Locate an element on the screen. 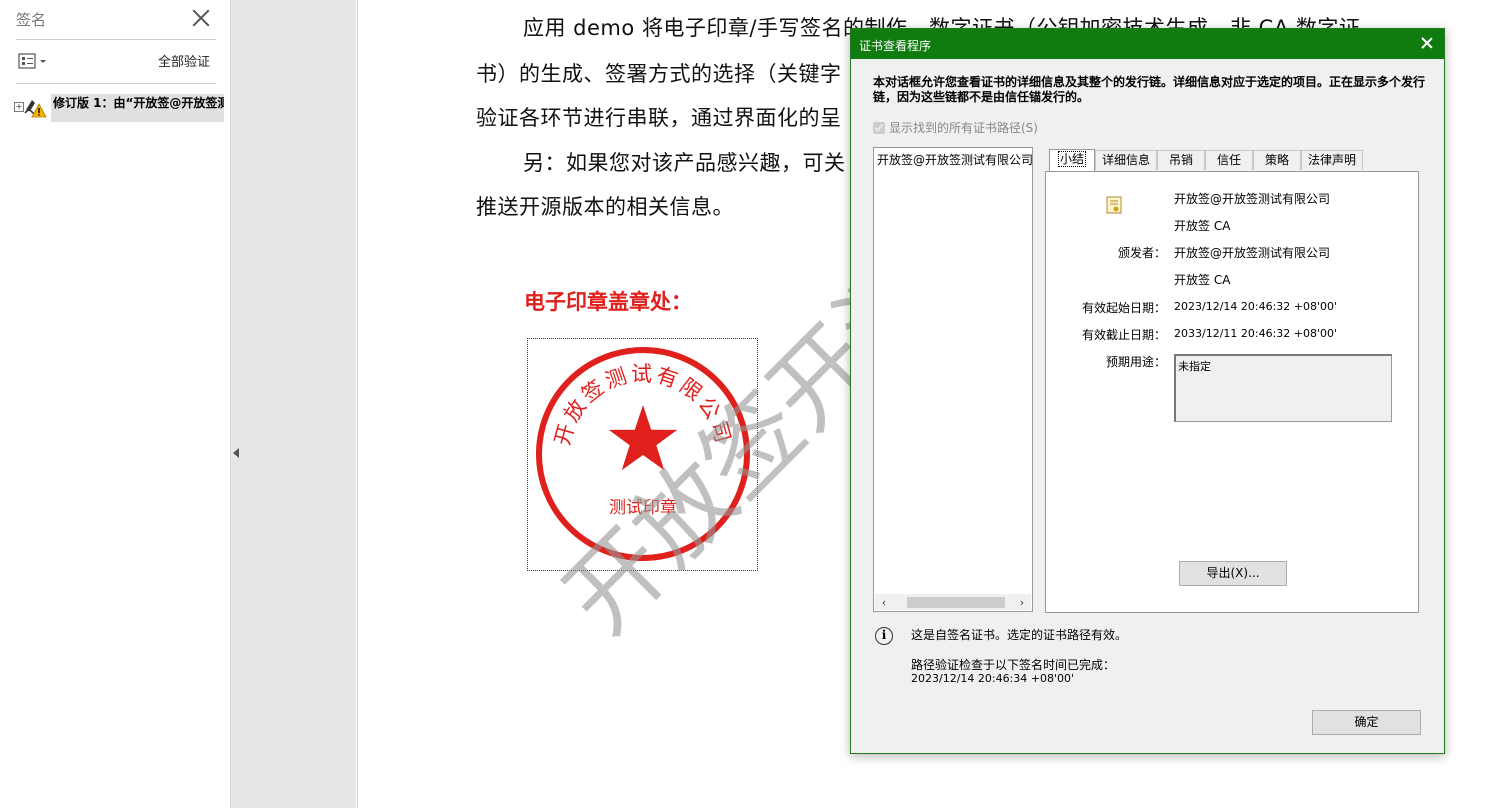  issuer-name: 开放签@开放签测试有限公司 is located at coordinates (1252, 253).